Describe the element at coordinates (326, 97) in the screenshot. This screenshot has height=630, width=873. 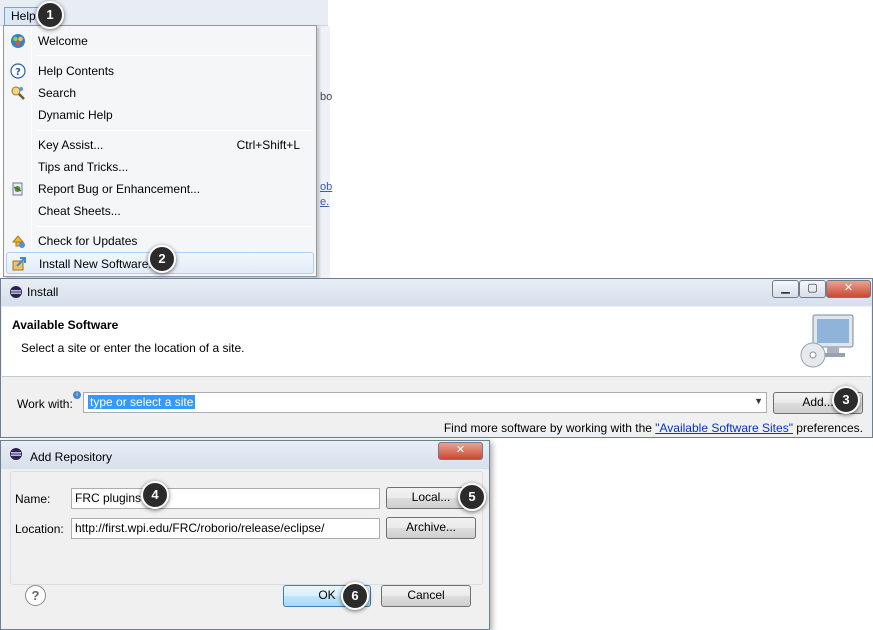
I see `background-text-fragment: bo` at that location.